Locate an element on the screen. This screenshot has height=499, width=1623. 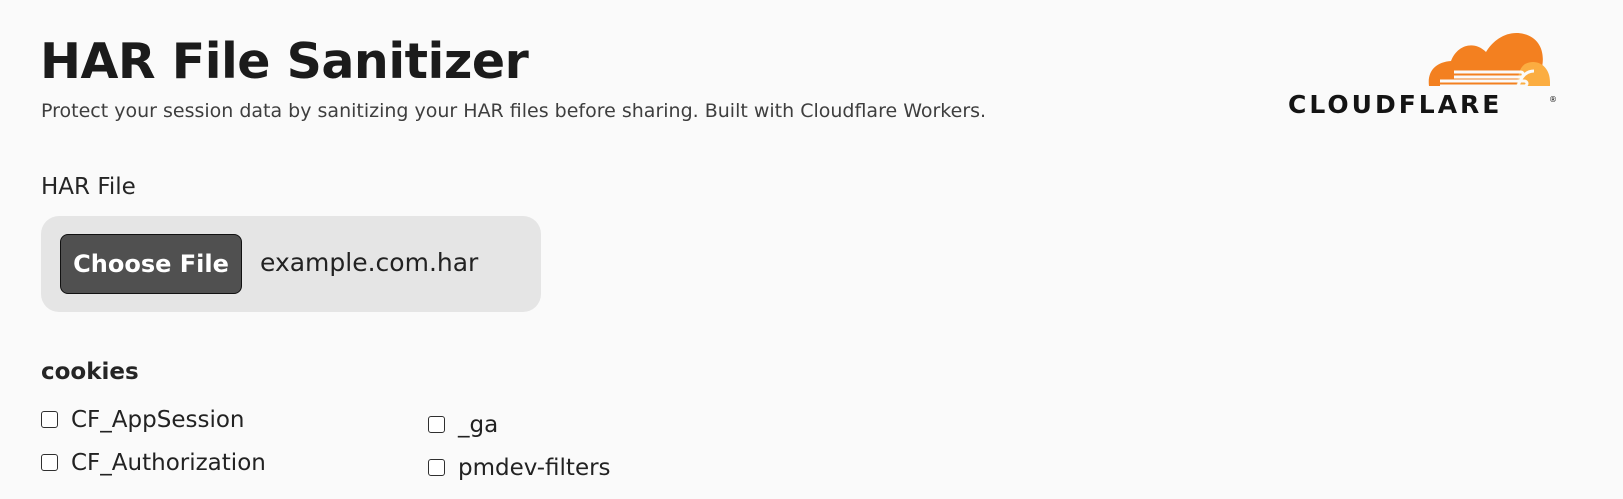
pmdev-filters-label: pmdev-filters is located at coordinates (534, 468).